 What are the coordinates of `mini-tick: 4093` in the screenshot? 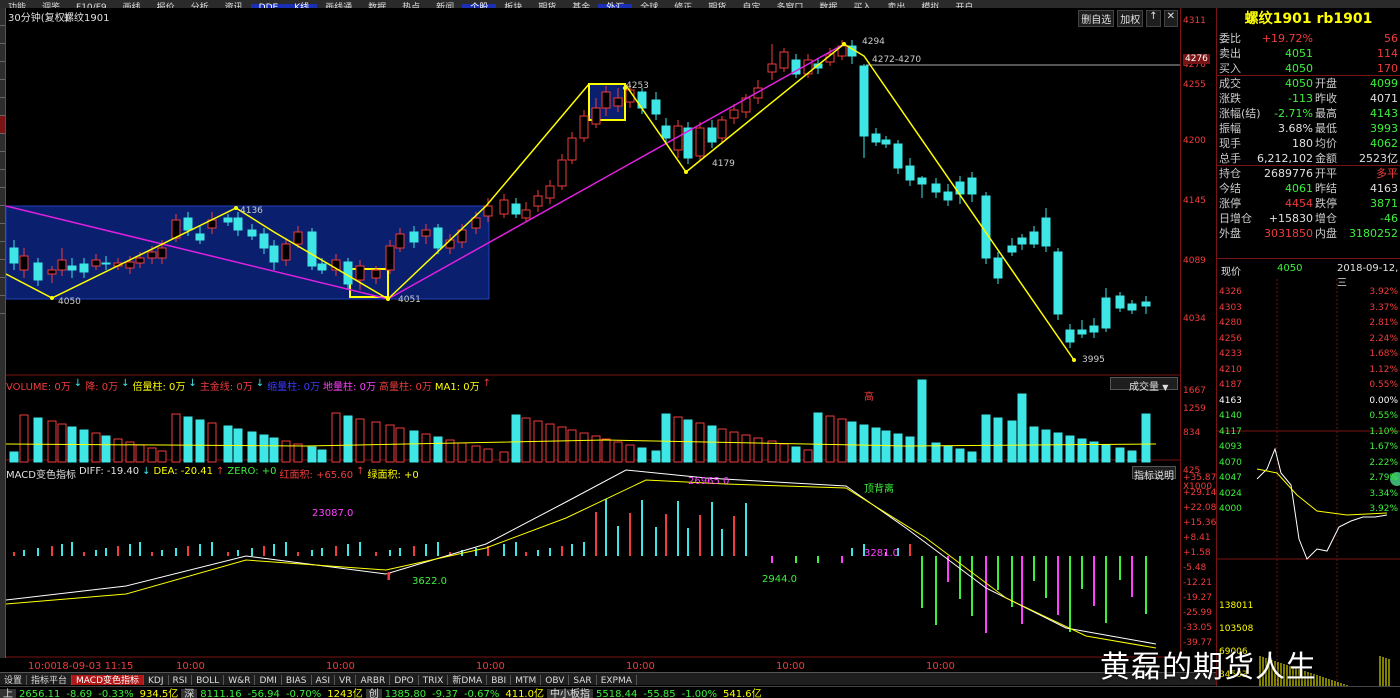 It's located at (1230, 447).